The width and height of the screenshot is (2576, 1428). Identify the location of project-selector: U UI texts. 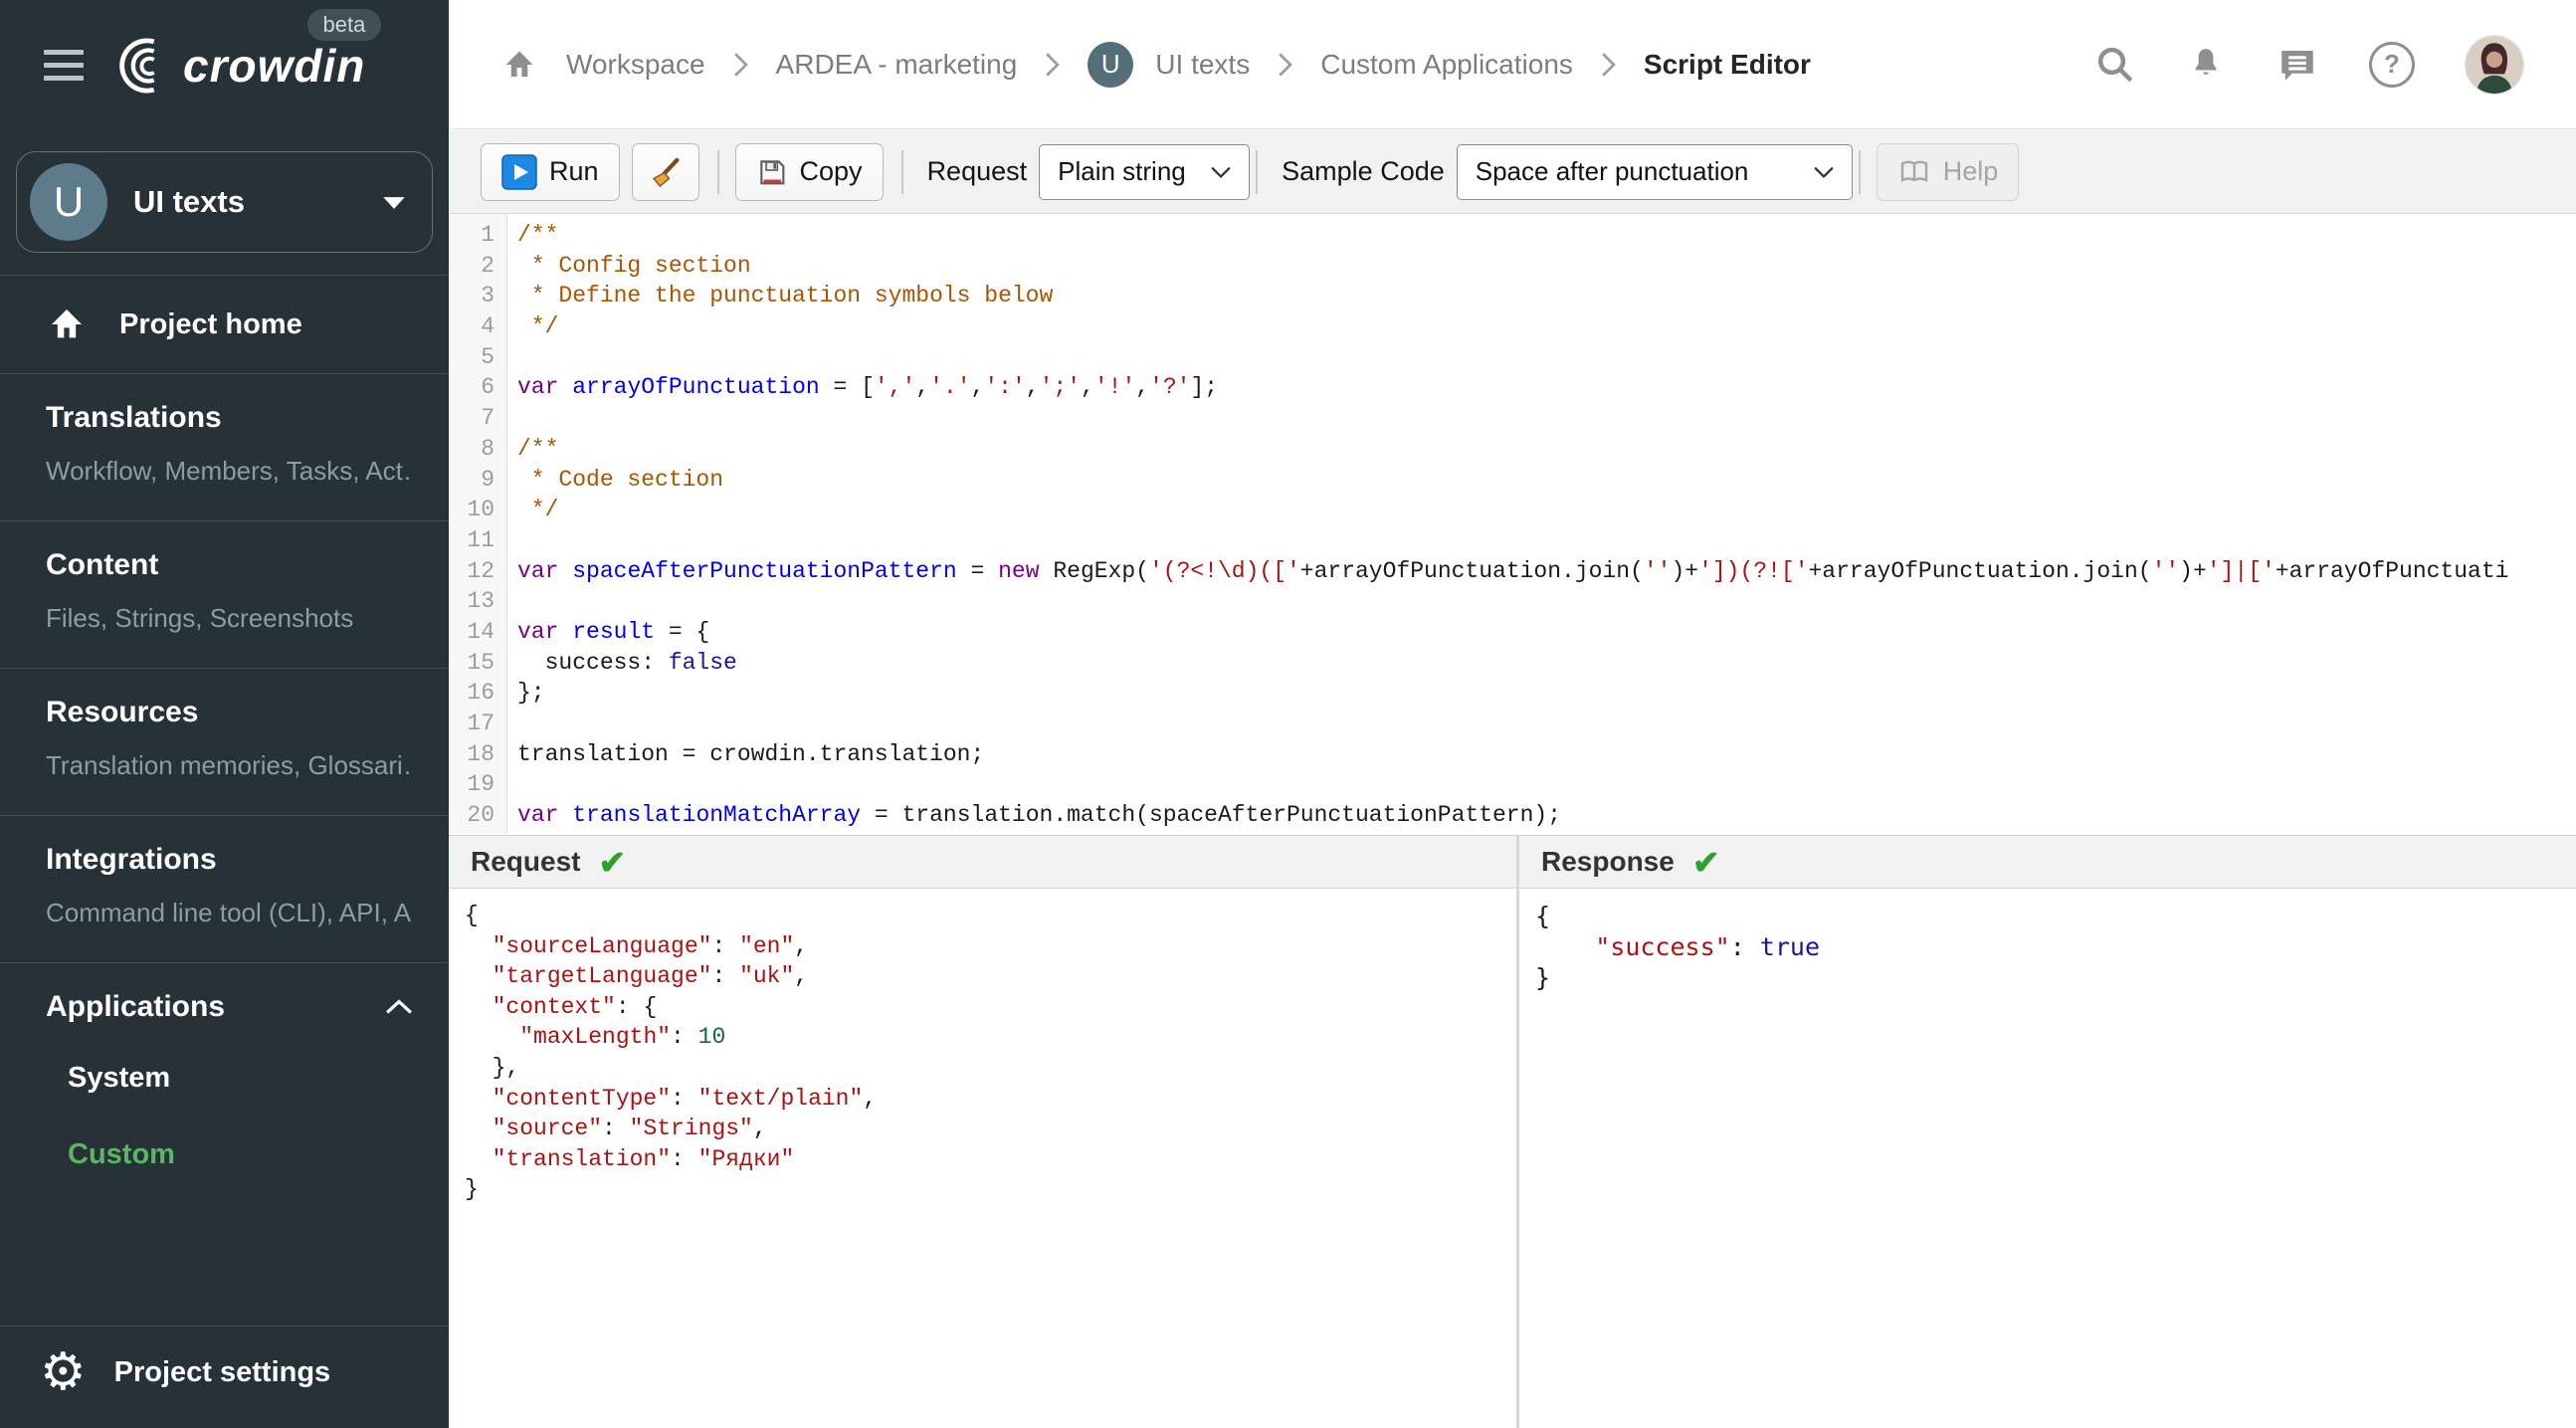
(224, 202).